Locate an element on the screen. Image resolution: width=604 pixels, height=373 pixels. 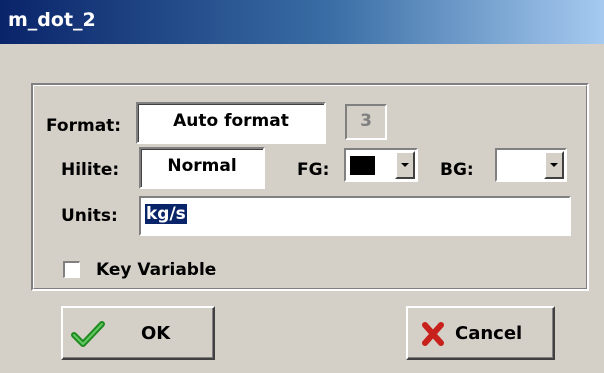
fg-color-combo is located at coordinates (381, 165).